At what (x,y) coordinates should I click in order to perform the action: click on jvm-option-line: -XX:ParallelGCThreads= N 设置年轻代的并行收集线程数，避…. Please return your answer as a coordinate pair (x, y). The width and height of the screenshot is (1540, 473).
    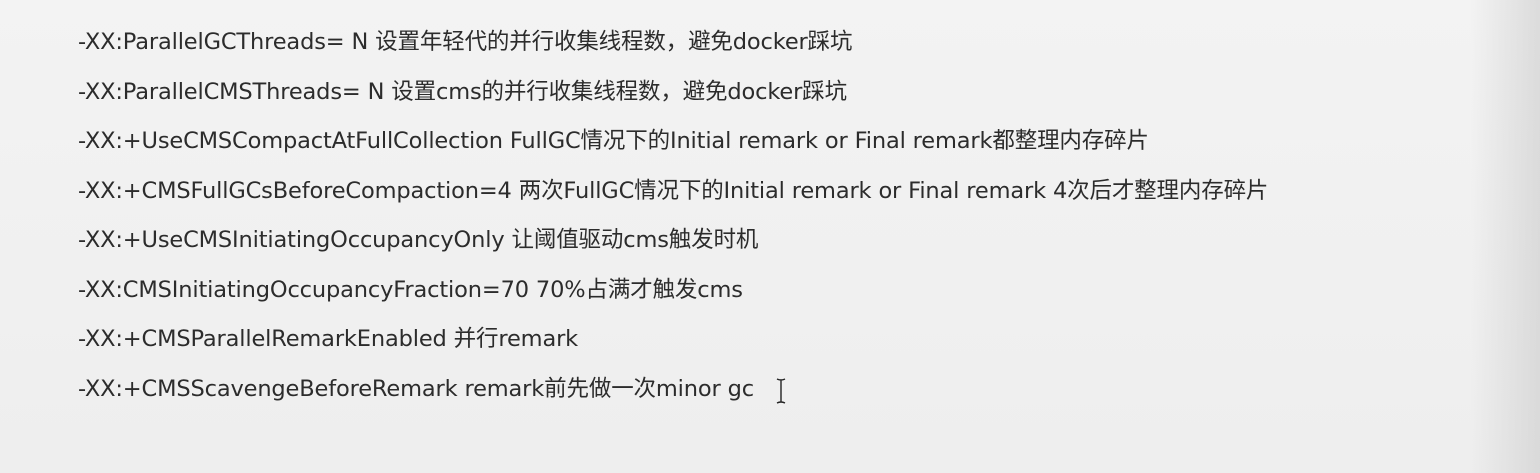
    Looking at the image, I should click on (465, 42).